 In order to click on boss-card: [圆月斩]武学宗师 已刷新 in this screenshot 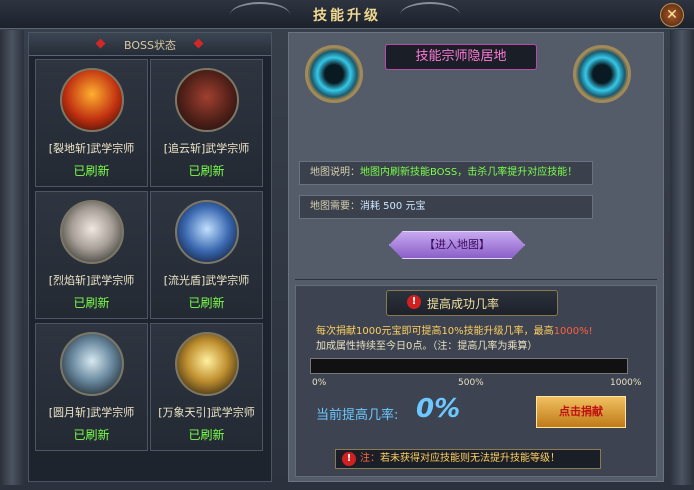, I will do `click(91, 387)`.